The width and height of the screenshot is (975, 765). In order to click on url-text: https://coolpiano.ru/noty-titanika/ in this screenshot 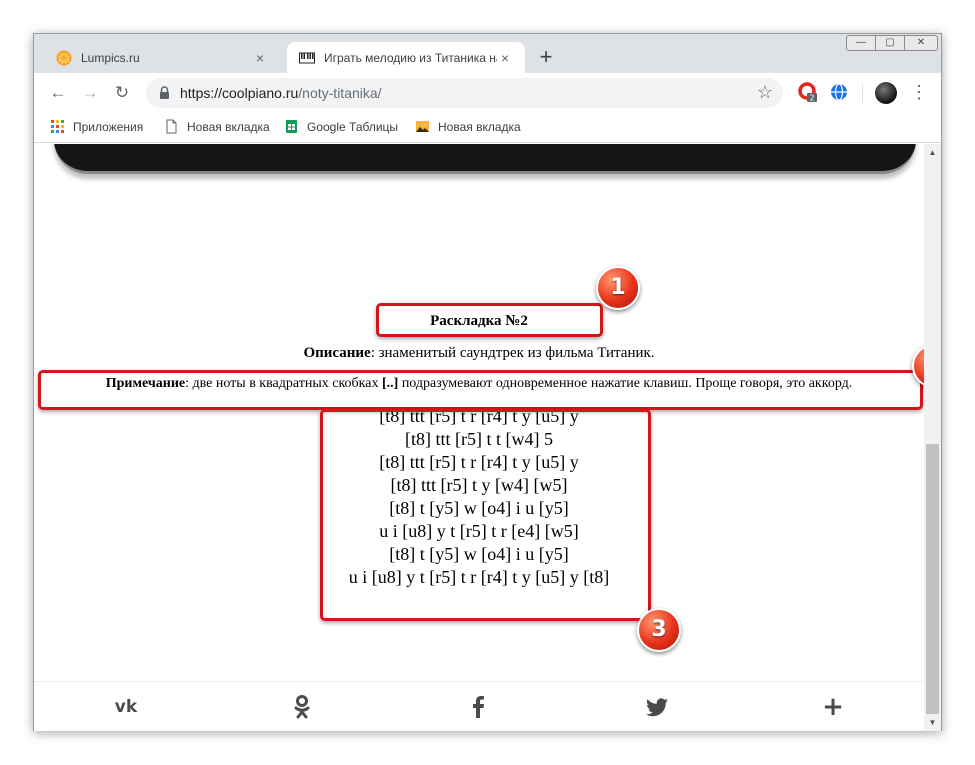, I will do `click(281, 93)`.